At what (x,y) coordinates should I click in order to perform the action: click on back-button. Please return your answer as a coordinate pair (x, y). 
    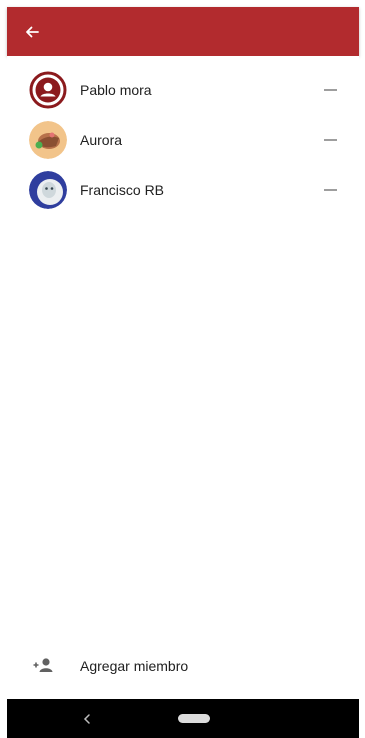
    Looking at the image, I should click on (32, 32).